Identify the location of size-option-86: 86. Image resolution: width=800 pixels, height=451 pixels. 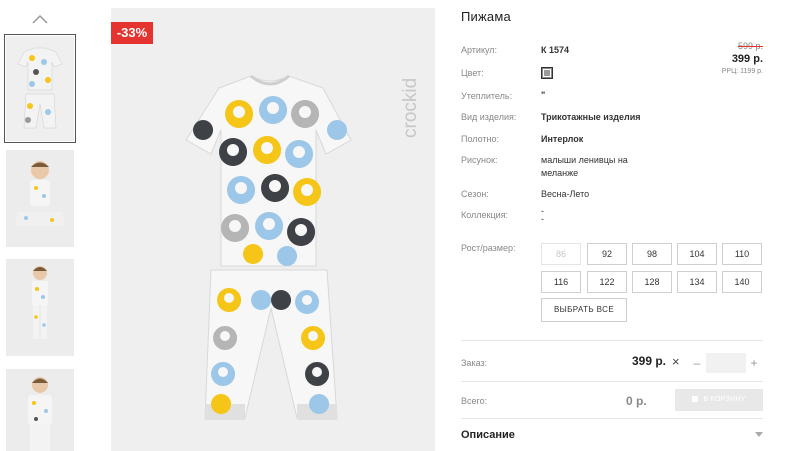
(561, 254).